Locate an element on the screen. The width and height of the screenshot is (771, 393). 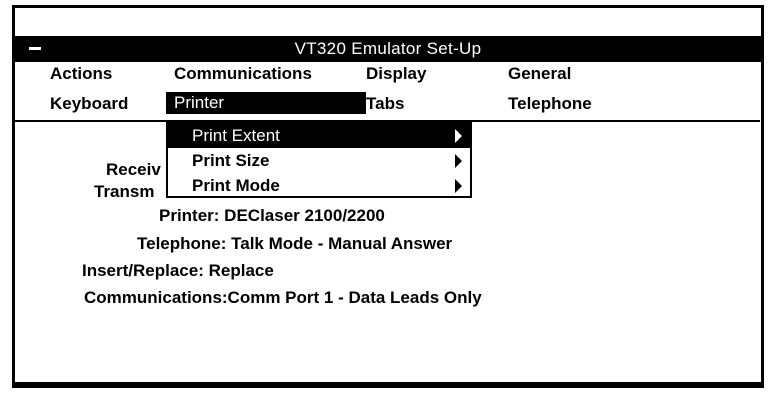
menu-actions: Actions is located at coordinates (81, 74).